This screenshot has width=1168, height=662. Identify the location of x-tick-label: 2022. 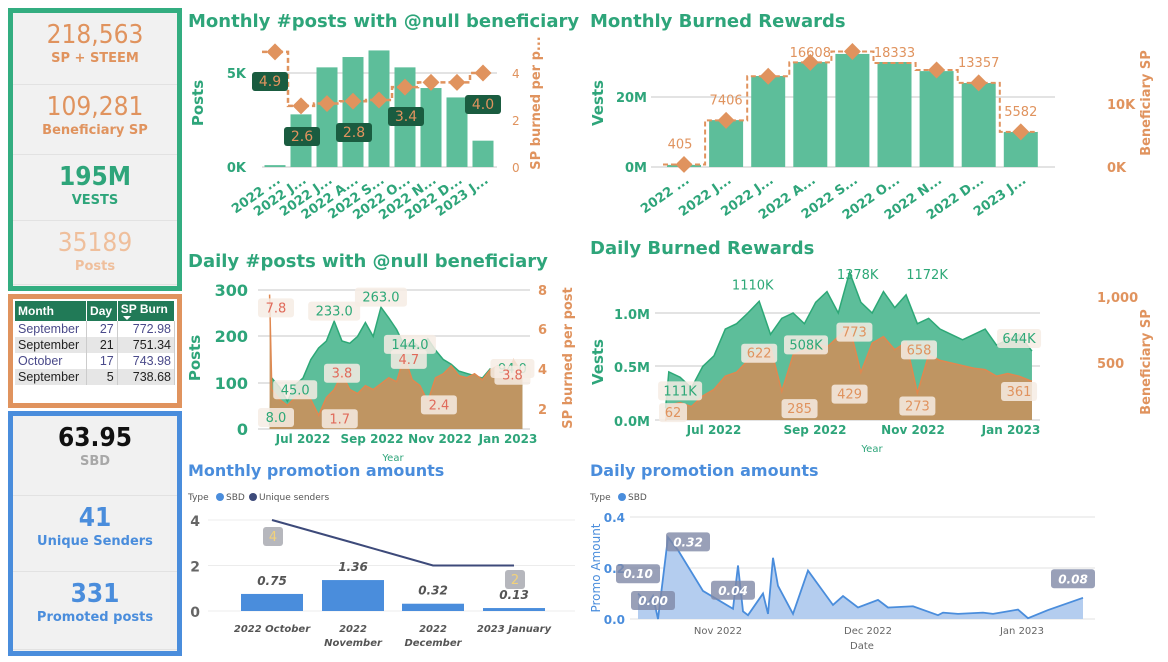
(433, 629).